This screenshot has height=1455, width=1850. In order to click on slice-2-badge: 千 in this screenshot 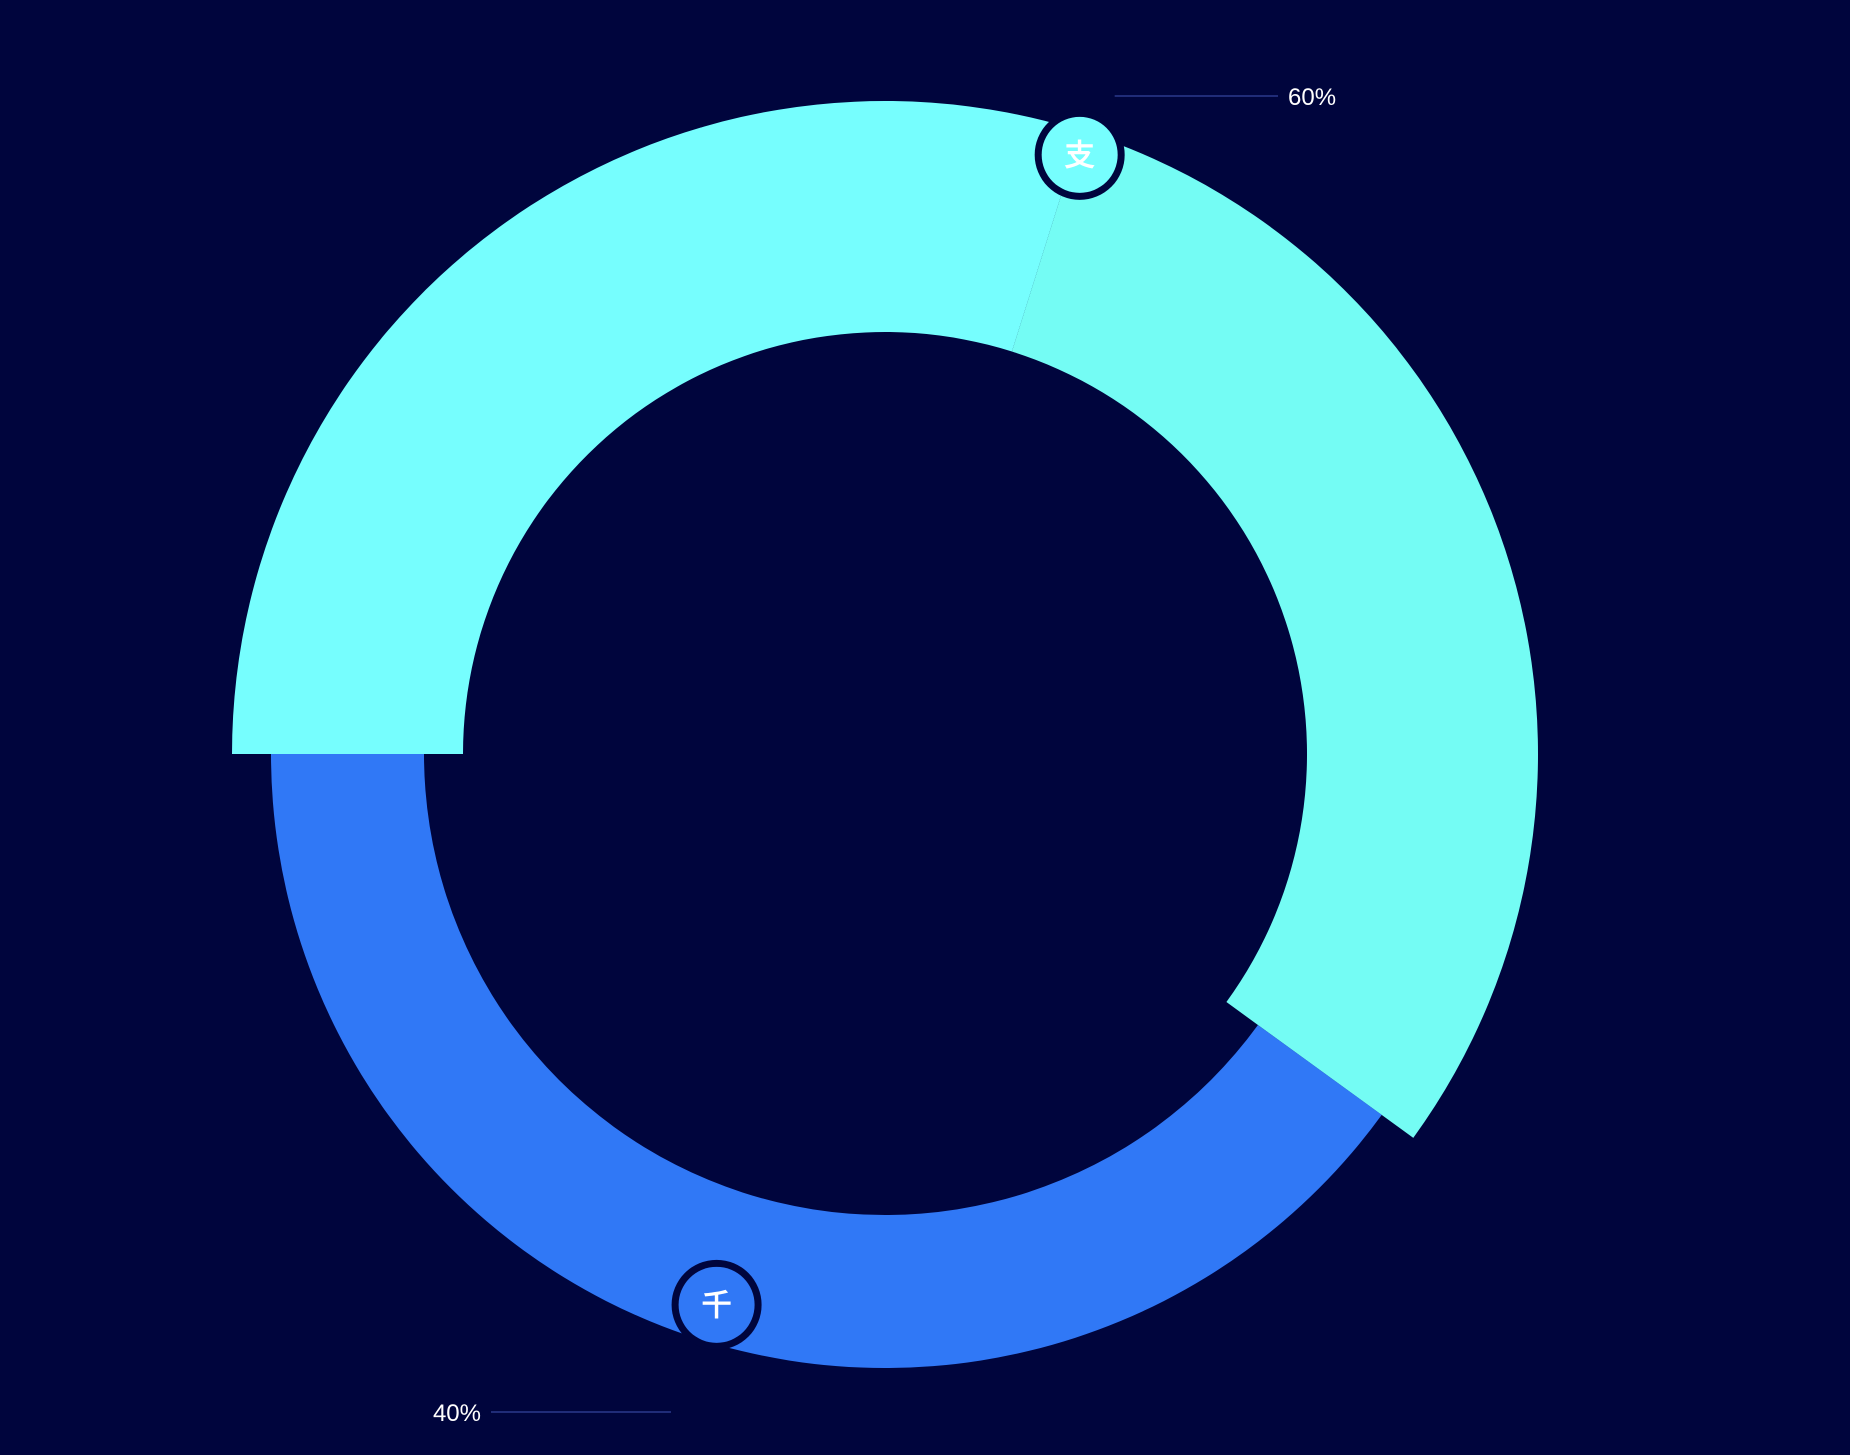, I will do `click(716, 1304)`.